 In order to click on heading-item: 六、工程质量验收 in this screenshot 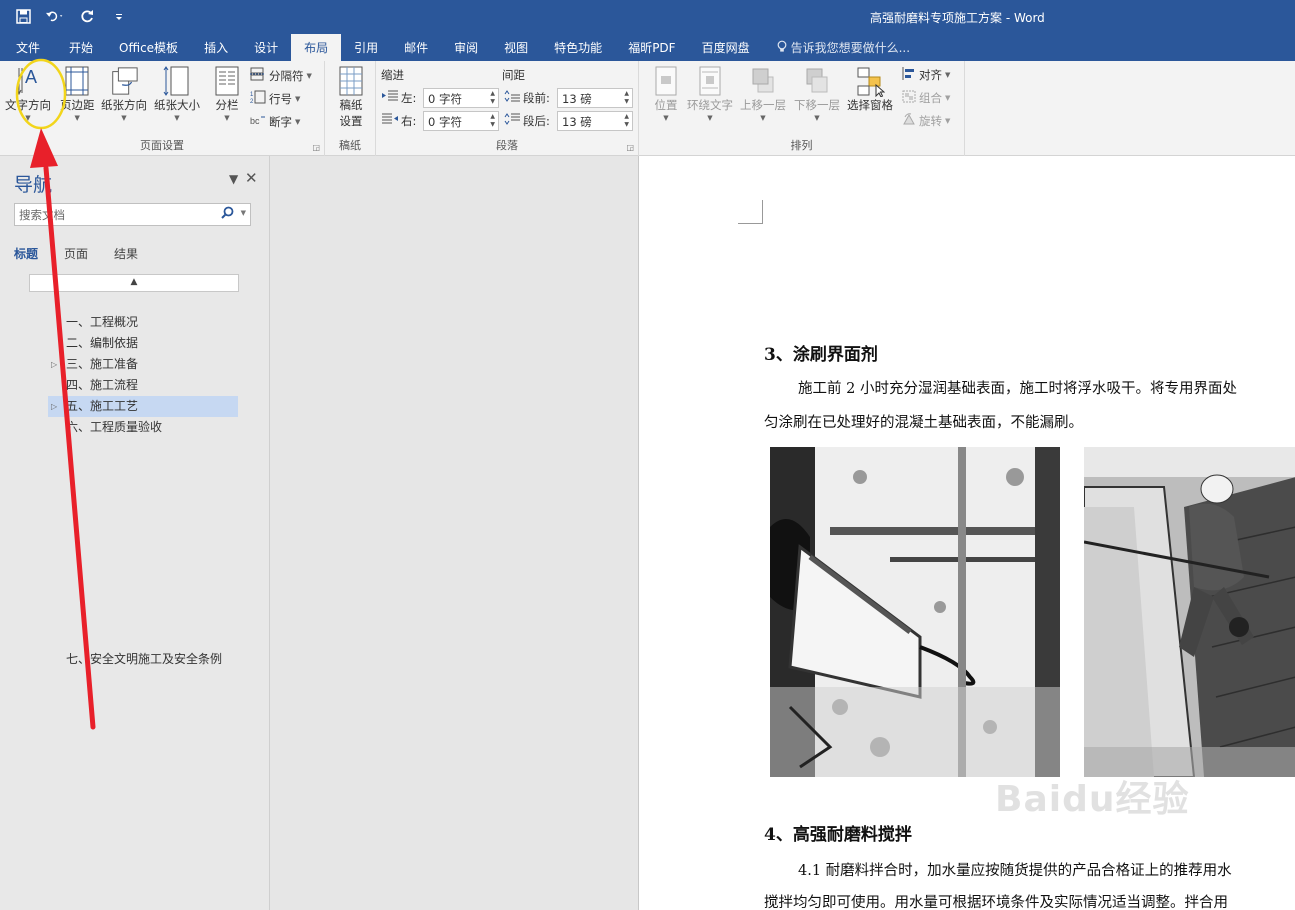, I will do `click(143, 427)`.